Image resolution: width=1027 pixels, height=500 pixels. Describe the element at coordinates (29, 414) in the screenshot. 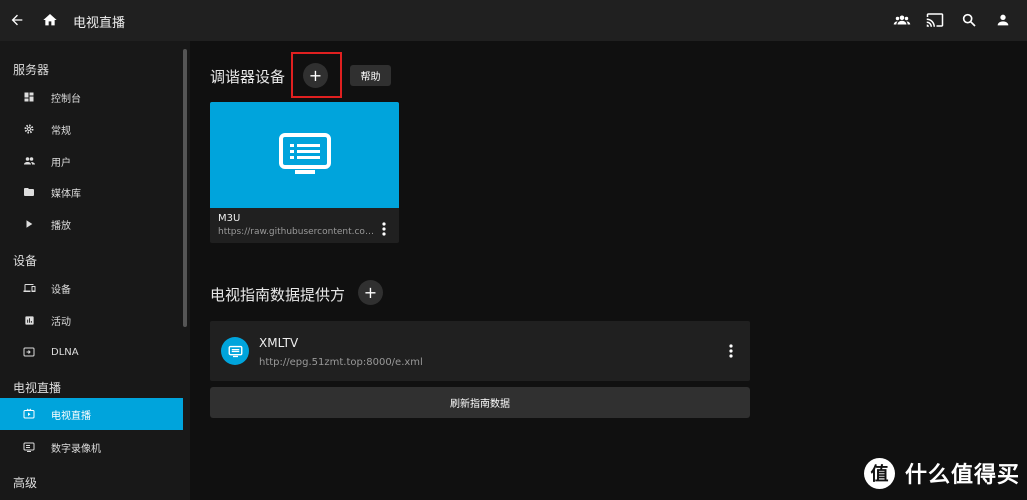

I see `live-tv-icon` at that location.